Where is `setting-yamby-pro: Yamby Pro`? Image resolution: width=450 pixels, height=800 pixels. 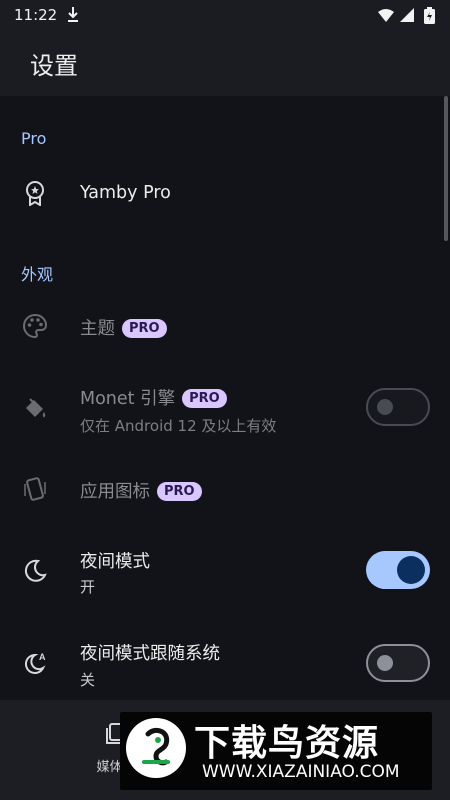 setting-yamby-pro: Yamby Pro is located at coordinates (225, 194).